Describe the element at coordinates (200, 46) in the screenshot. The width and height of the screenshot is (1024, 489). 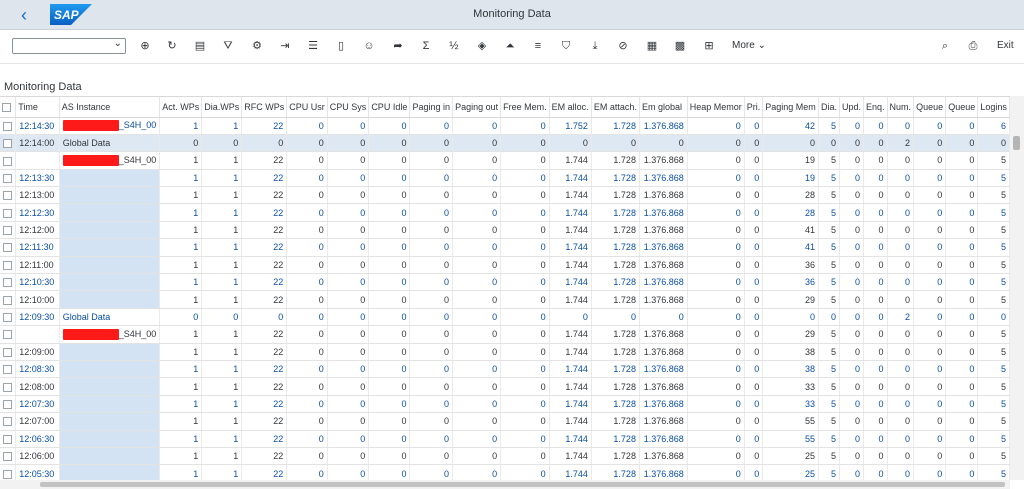
I see `details-icon: ▤` at that location.